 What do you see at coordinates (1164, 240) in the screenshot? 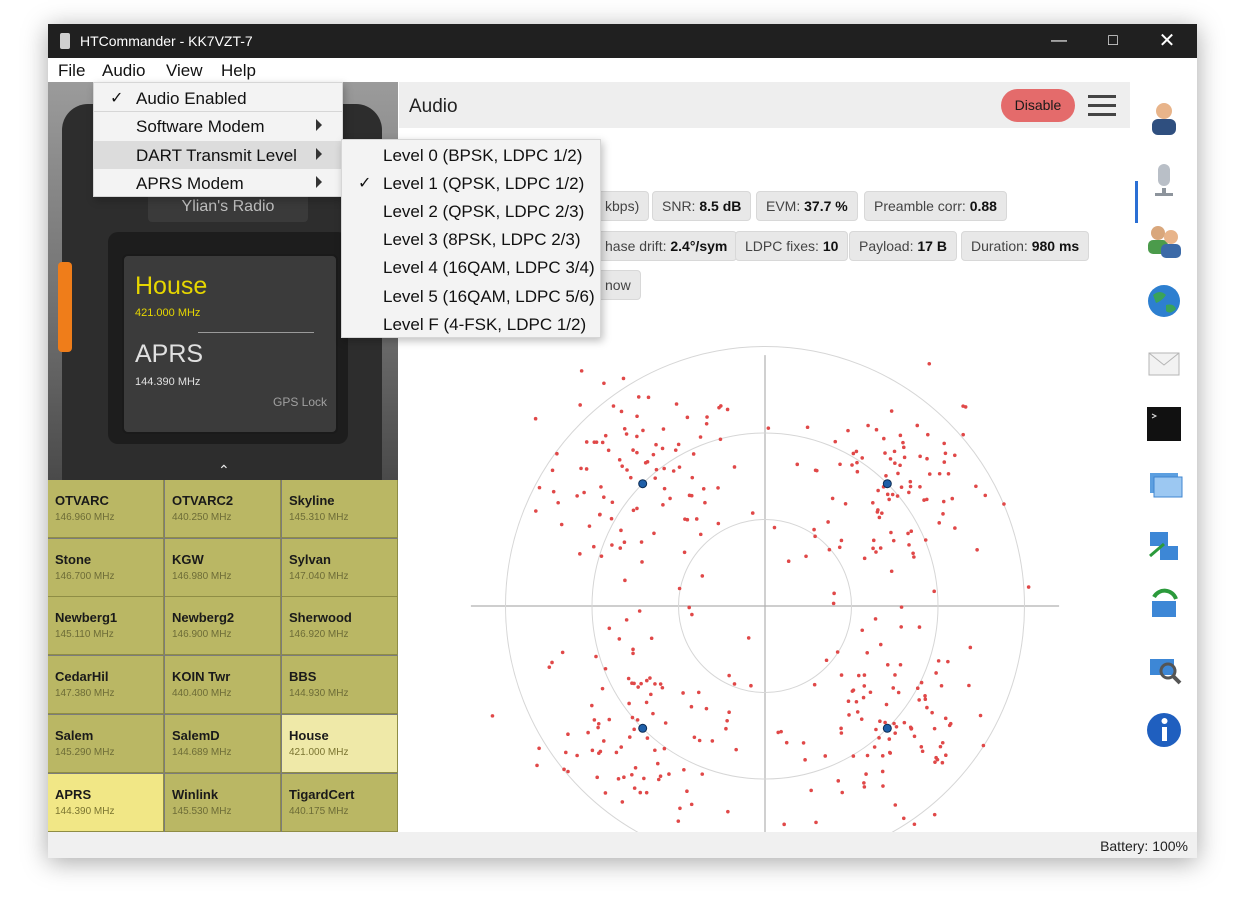
I see `users-icon` at bounding box center [1164, 240].